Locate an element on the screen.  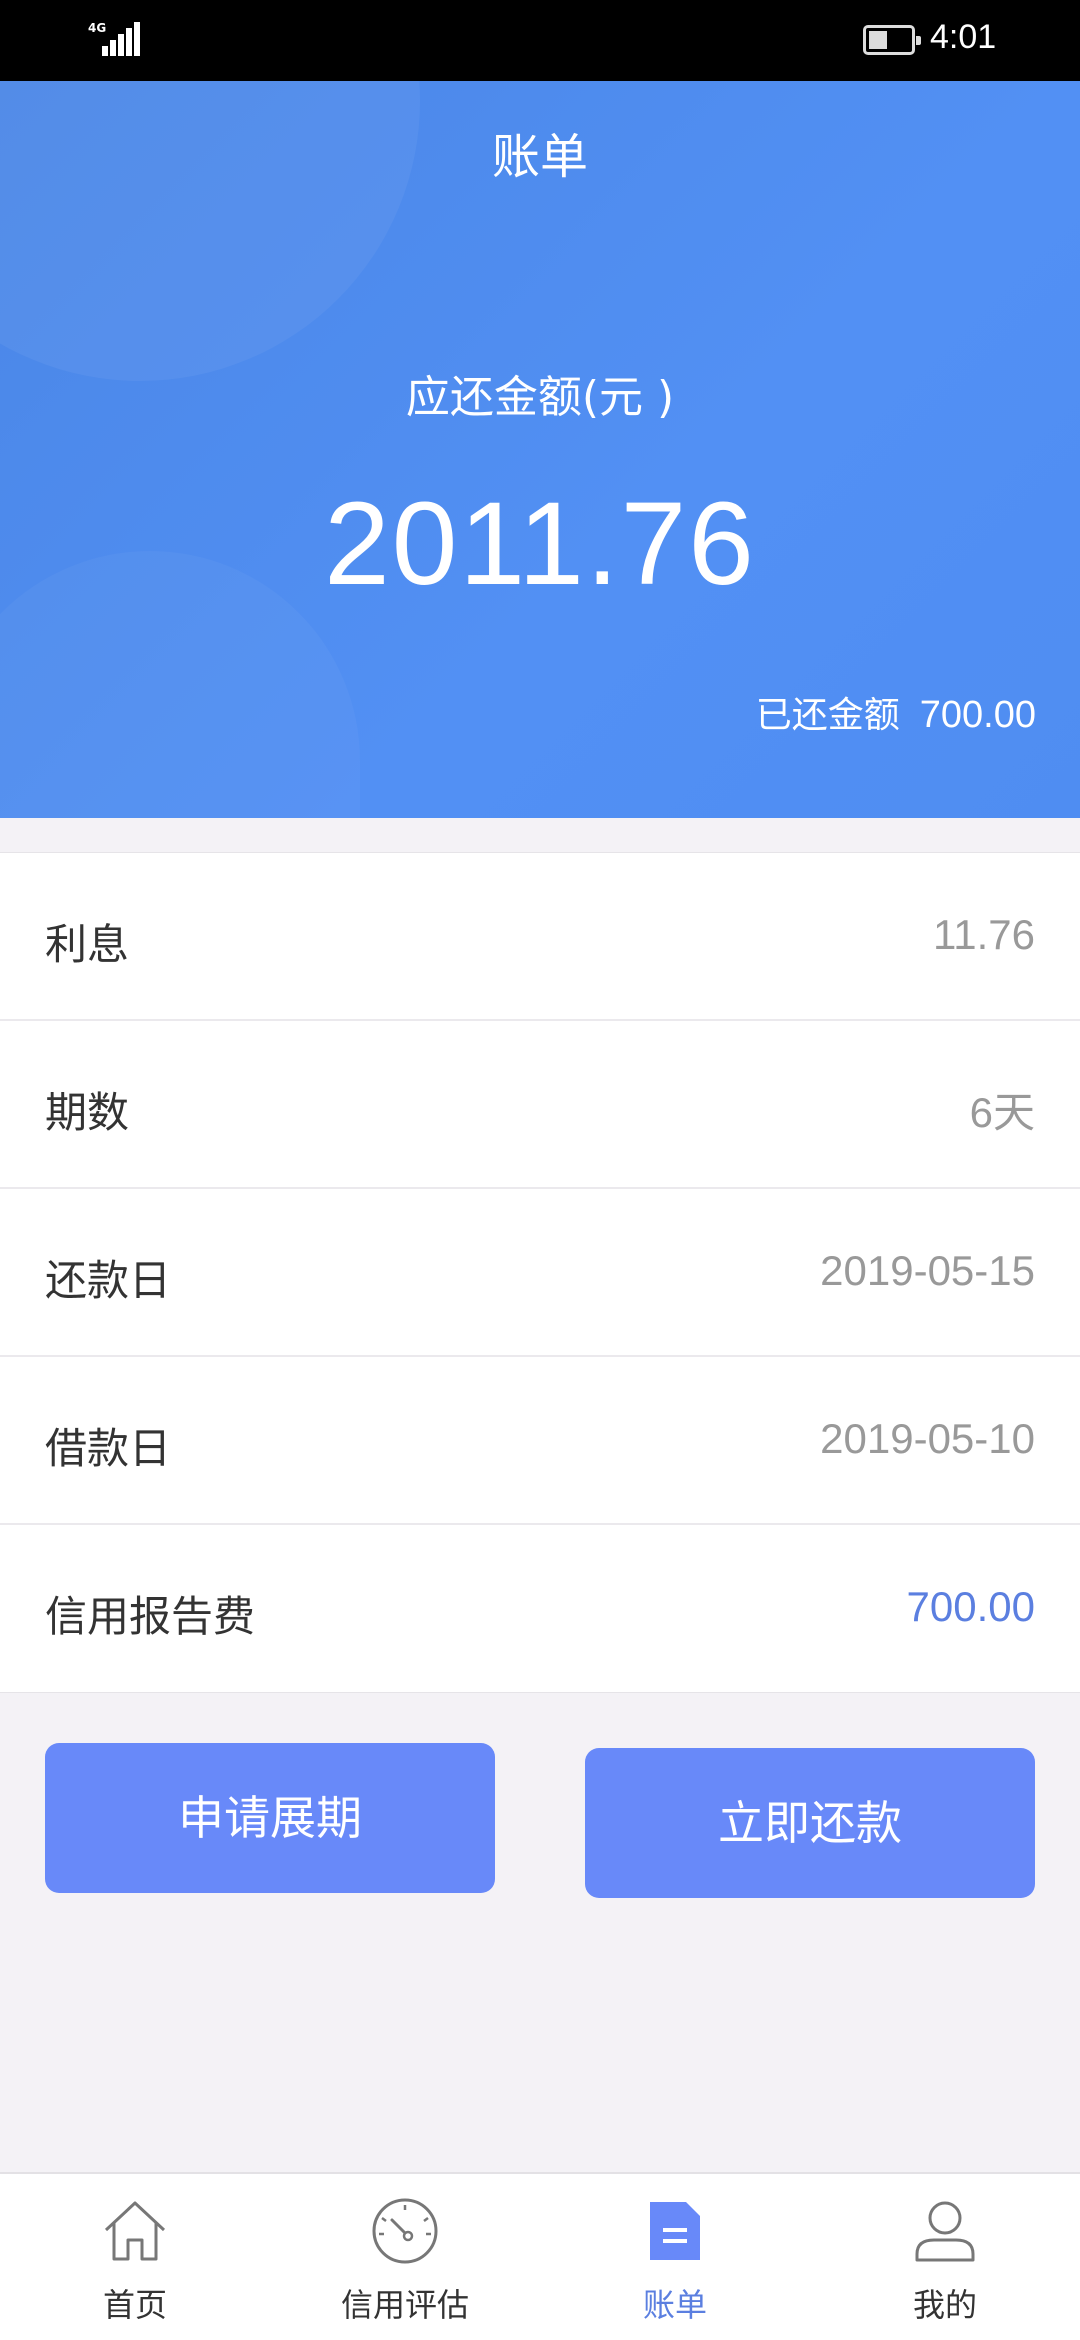
detail-label: 利息 is located at coordinates (87, 944).